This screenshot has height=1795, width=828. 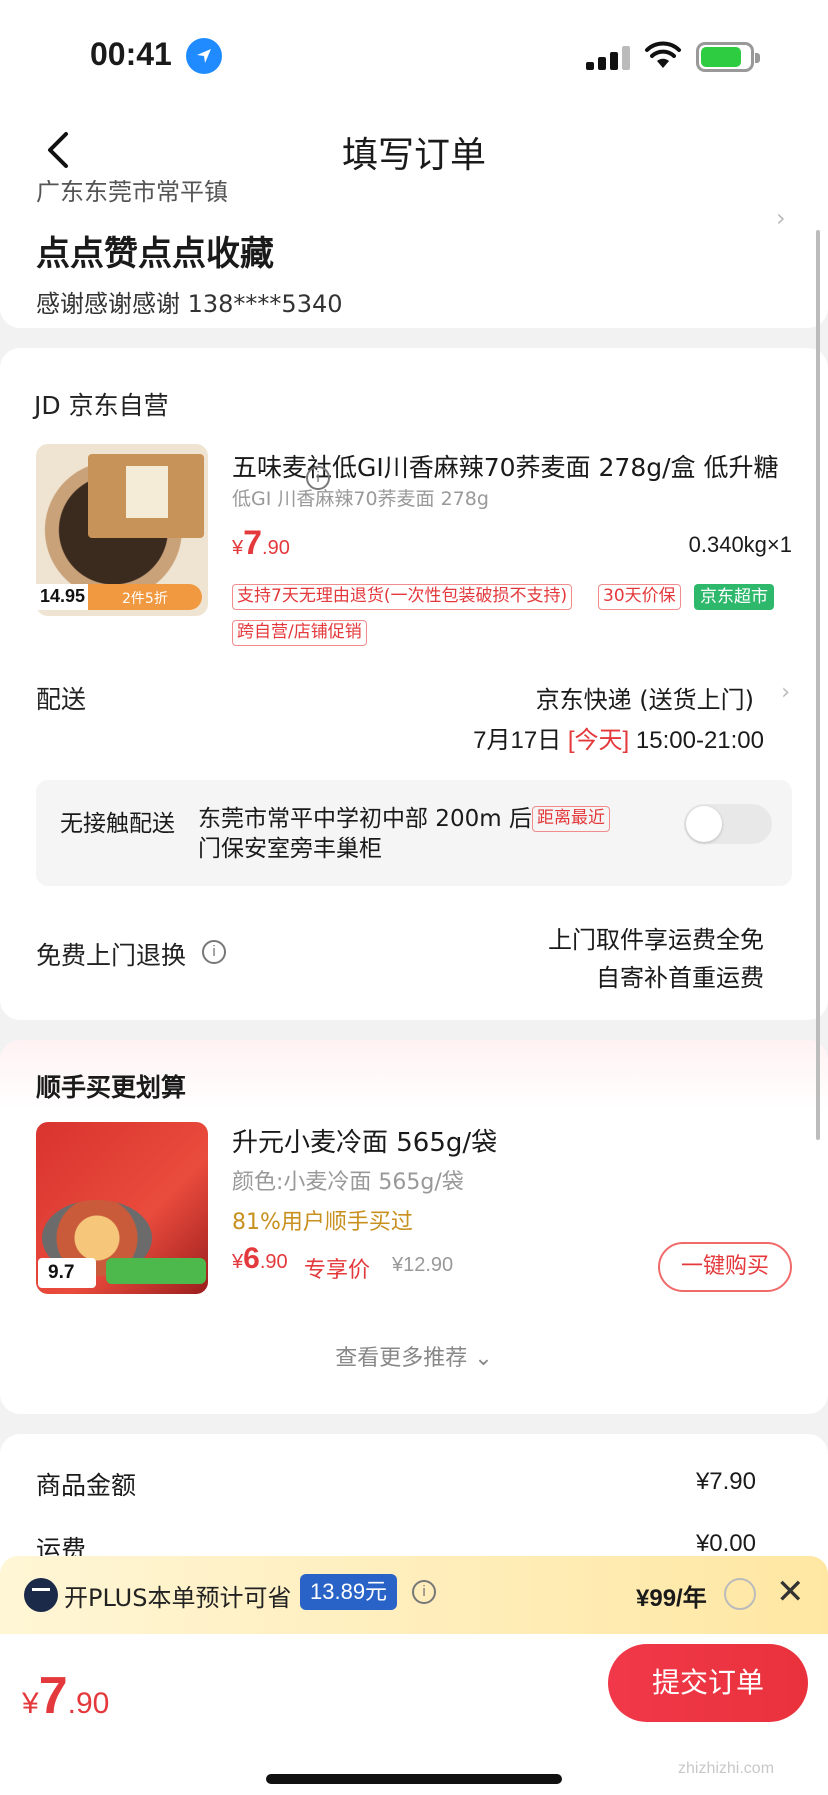 I want to click on contactless-label: 无接触配送, so click(x=117, y=824).